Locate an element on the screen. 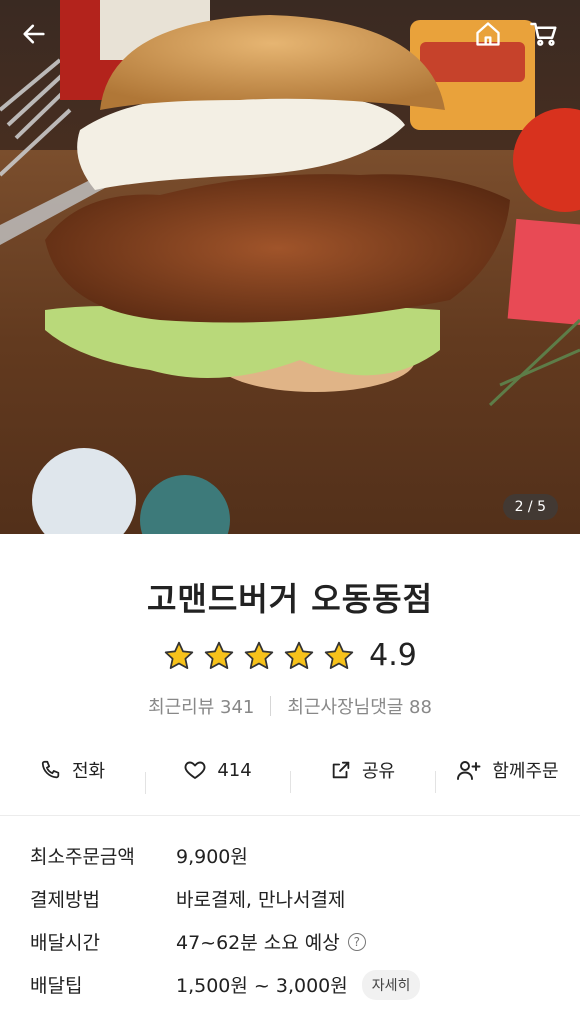 The height and width of the screenshot is (1018, 580). rating: 4.9 is located at coordinates (290, 655).